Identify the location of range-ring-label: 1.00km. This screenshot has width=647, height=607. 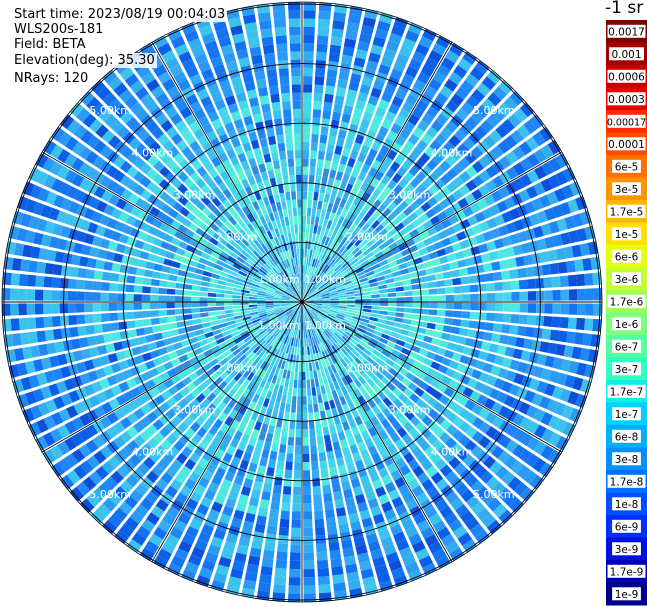
(325, 279).